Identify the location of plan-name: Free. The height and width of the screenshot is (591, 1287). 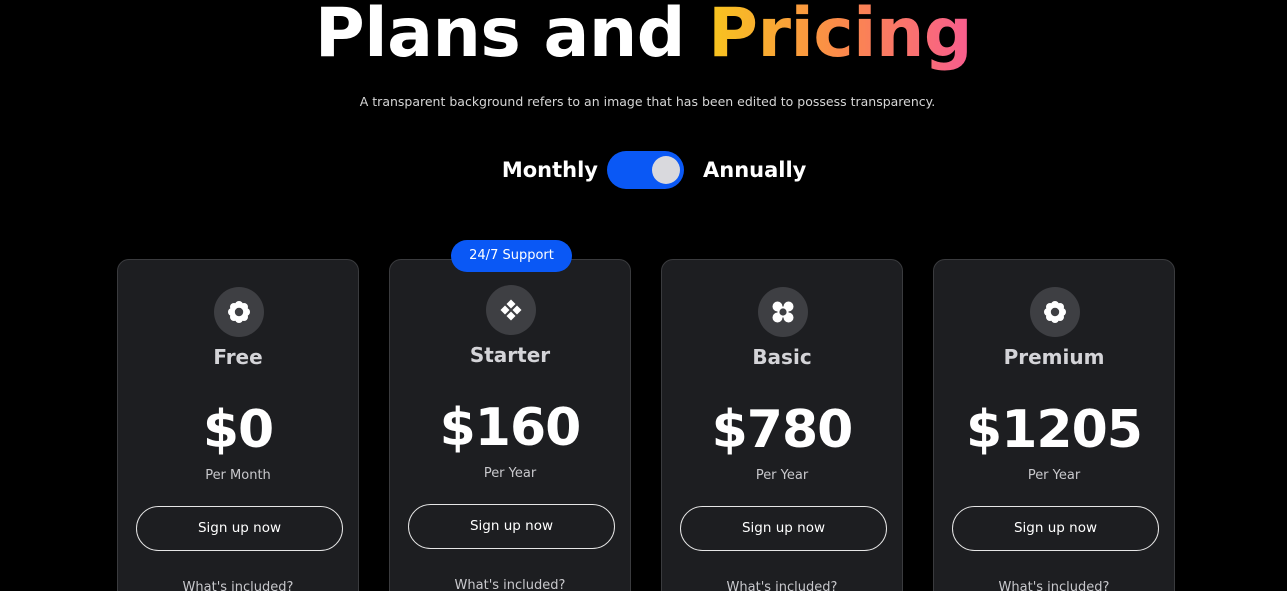
(238, 357).